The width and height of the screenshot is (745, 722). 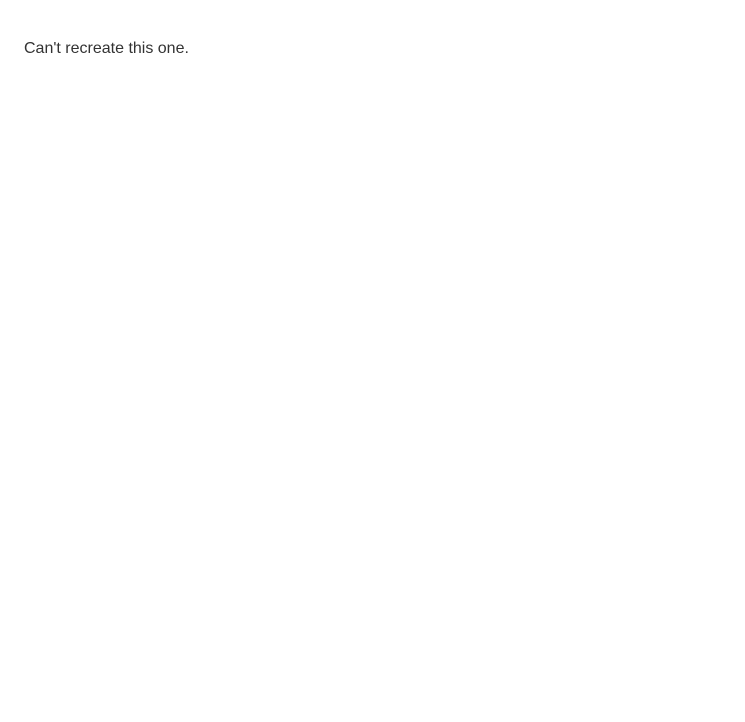 What do you see at coordinates (106, 48) in the screenshot?
I see `notice-text: Can't recreate this one.` at bounding box center [106, 48].